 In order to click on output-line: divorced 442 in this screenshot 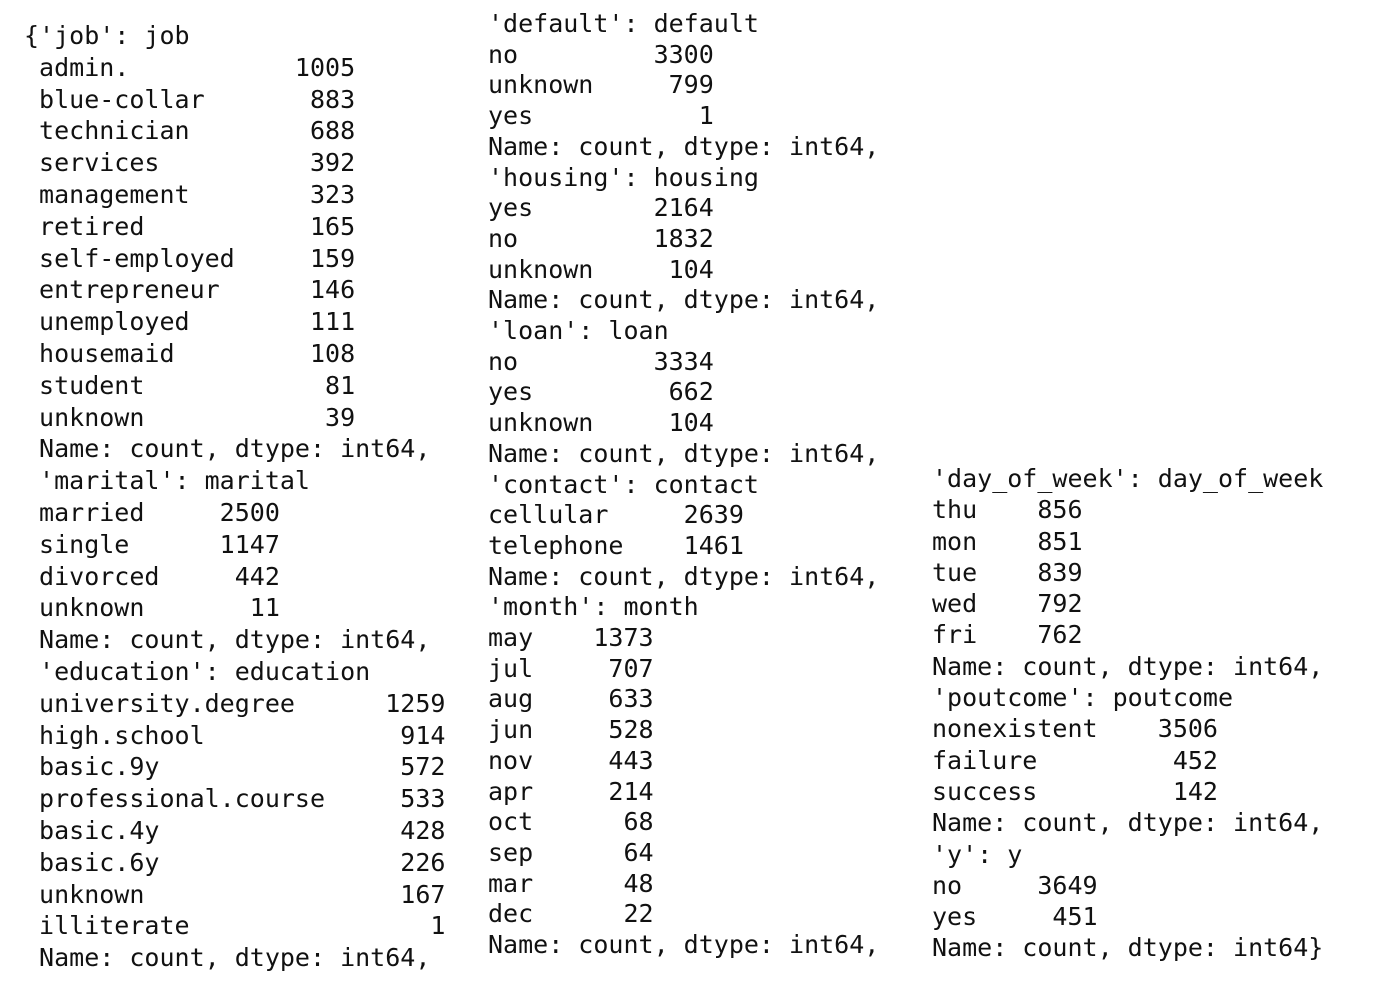, I will do `click(152, 576)`.